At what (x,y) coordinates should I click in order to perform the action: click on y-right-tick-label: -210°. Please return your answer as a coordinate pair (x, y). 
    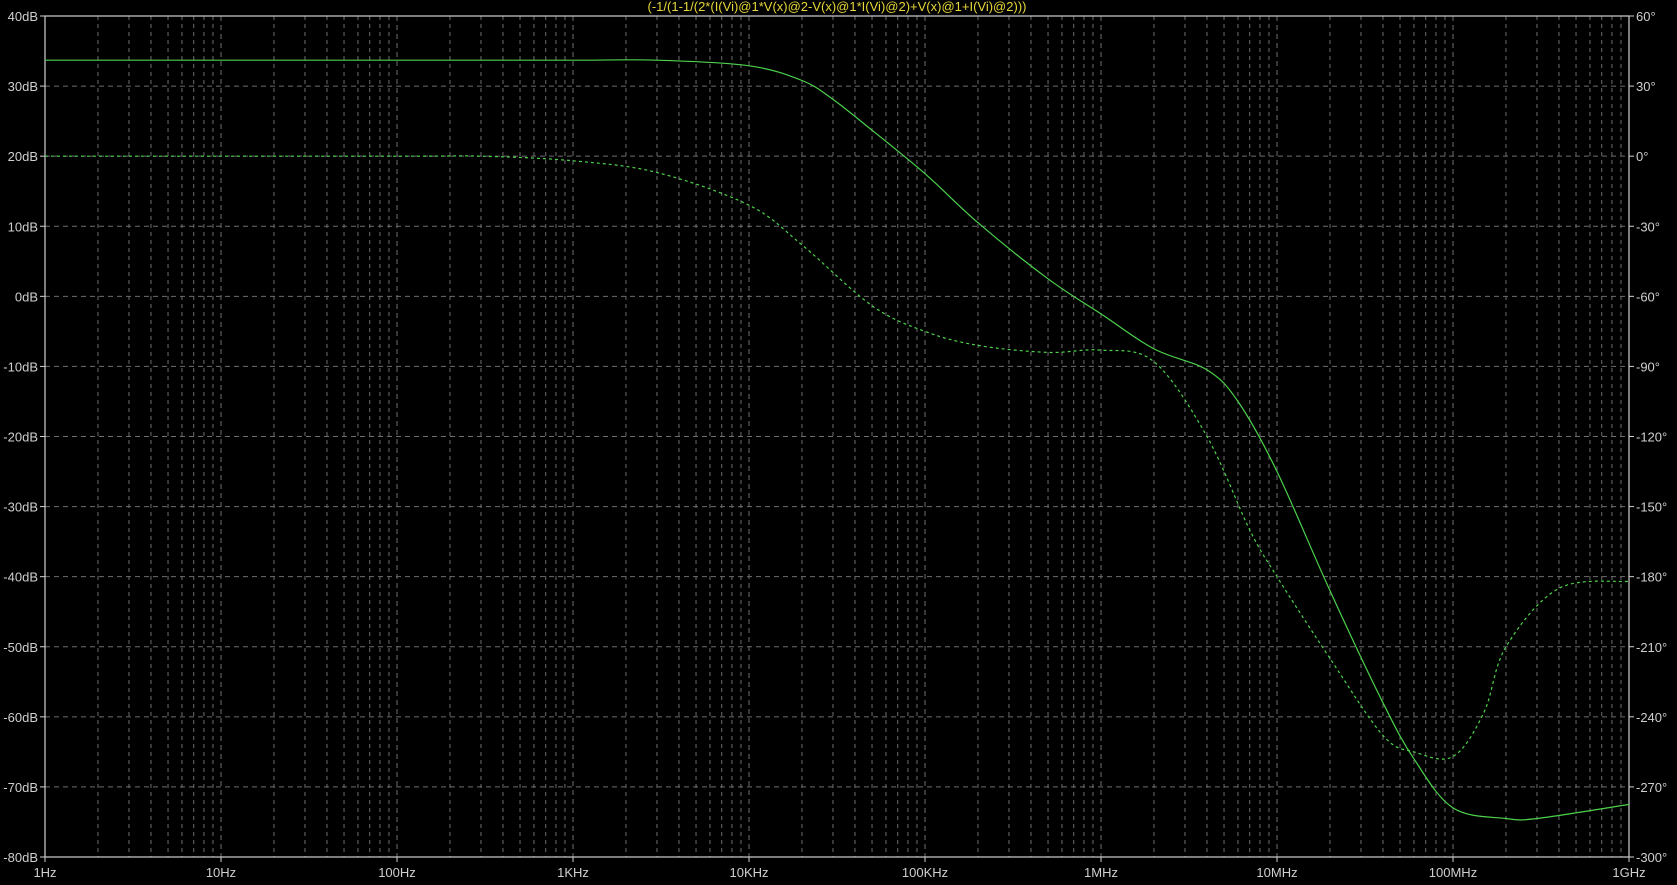
    Looking at the image, I should click on (1651, 647).